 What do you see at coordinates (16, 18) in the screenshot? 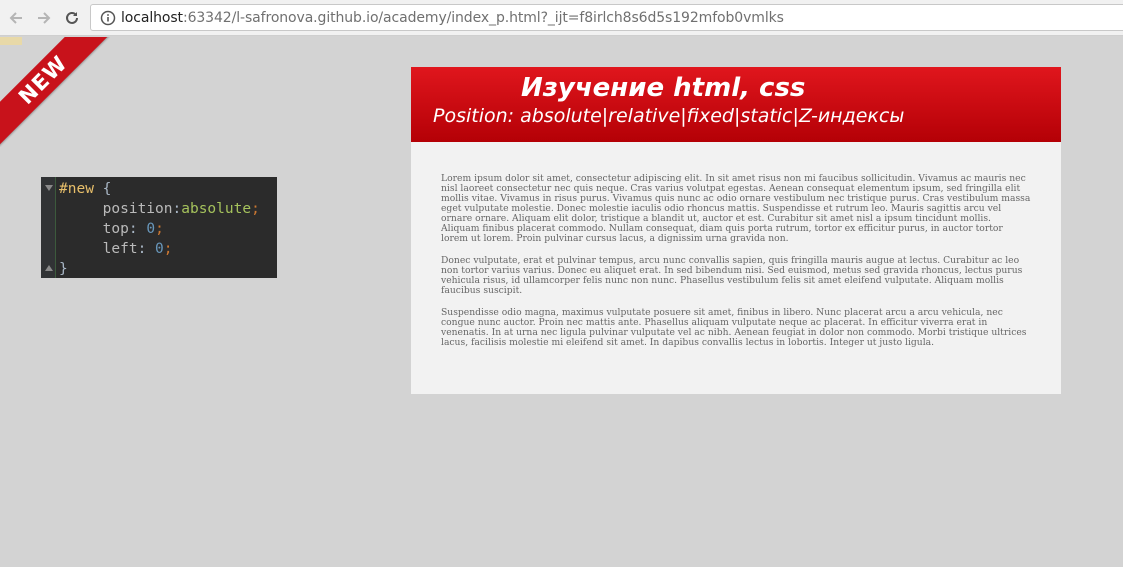
I see `back-arrow-icon` at bounding box center [16, 18].